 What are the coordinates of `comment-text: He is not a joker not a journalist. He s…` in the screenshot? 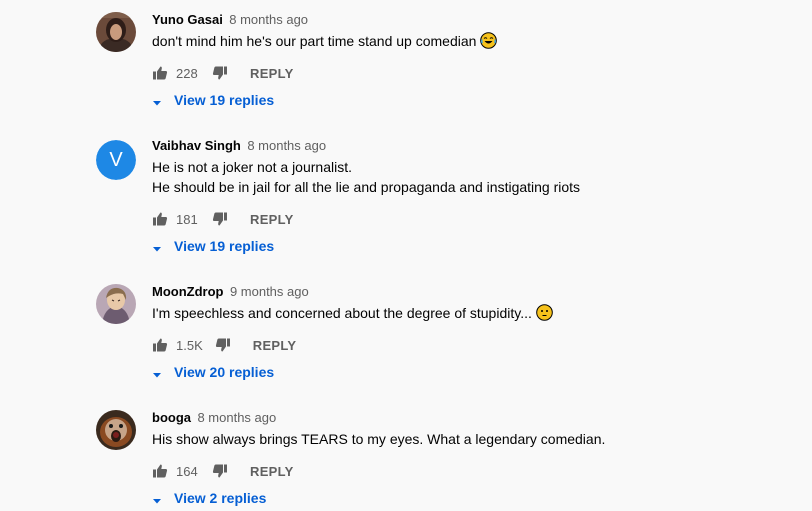 It's located at (366, 177).